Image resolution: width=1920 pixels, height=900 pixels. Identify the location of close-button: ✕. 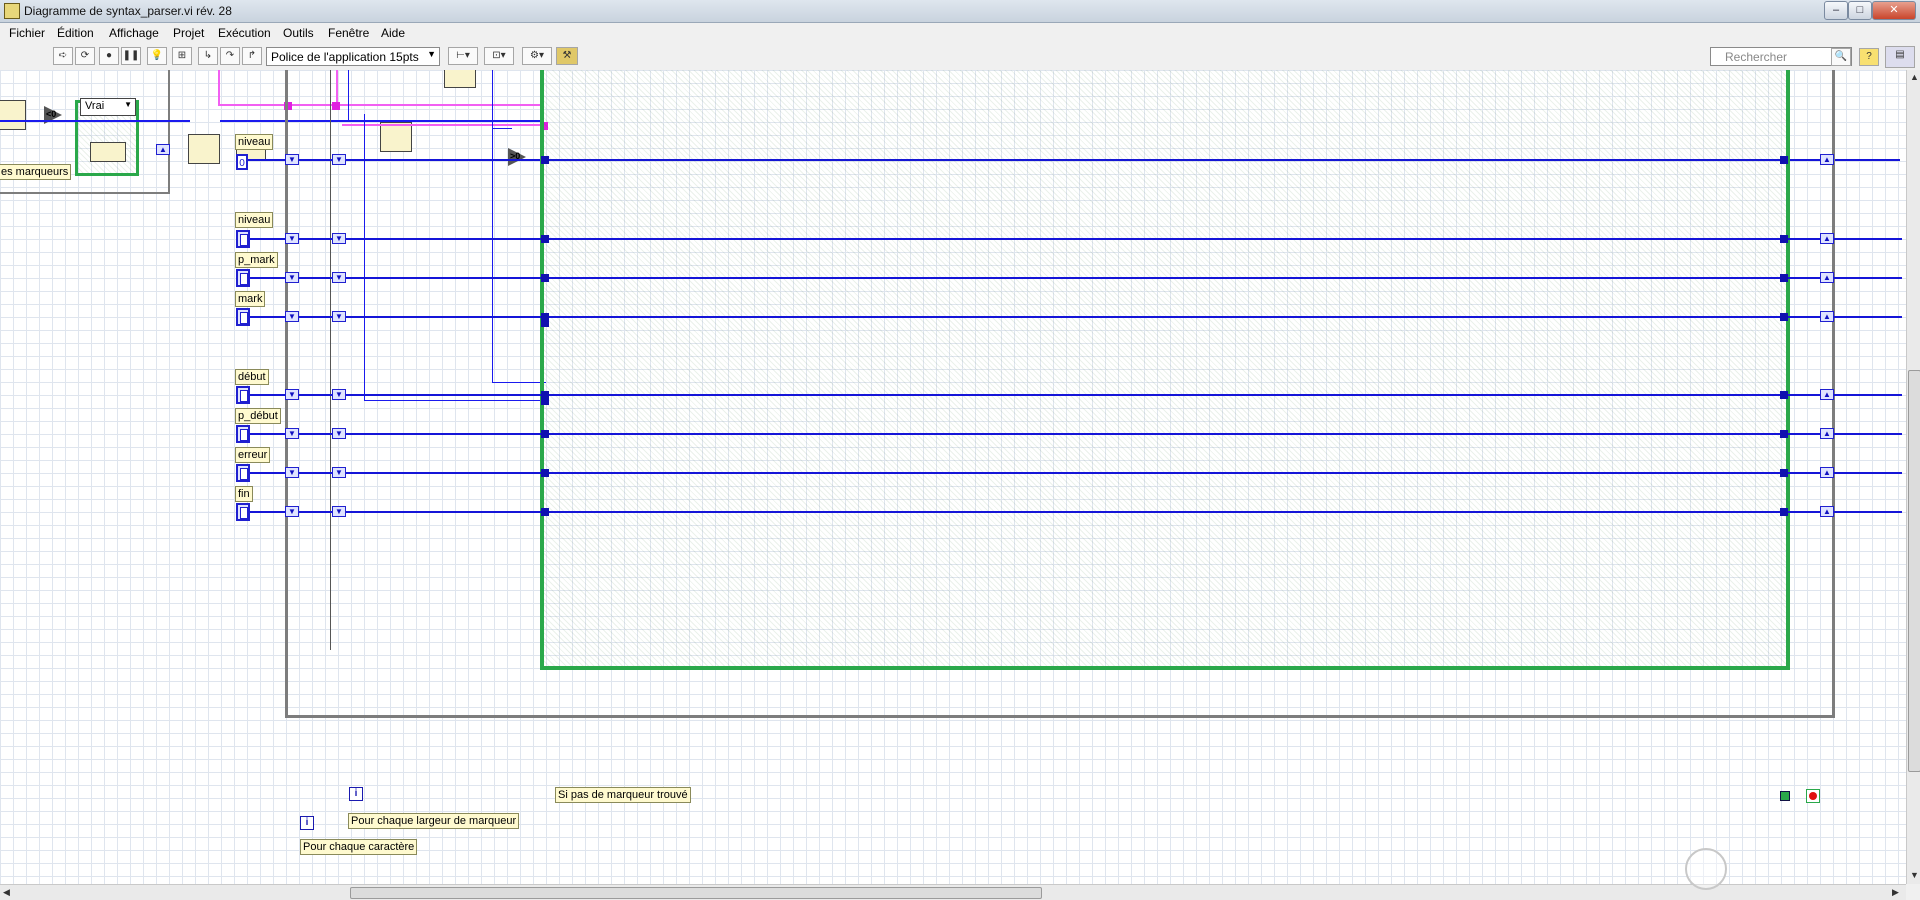
(1894, 10).